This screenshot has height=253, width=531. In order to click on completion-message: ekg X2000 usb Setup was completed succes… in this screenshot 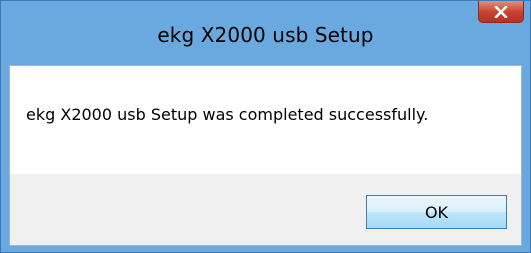, I will do `click(227, 114)`.